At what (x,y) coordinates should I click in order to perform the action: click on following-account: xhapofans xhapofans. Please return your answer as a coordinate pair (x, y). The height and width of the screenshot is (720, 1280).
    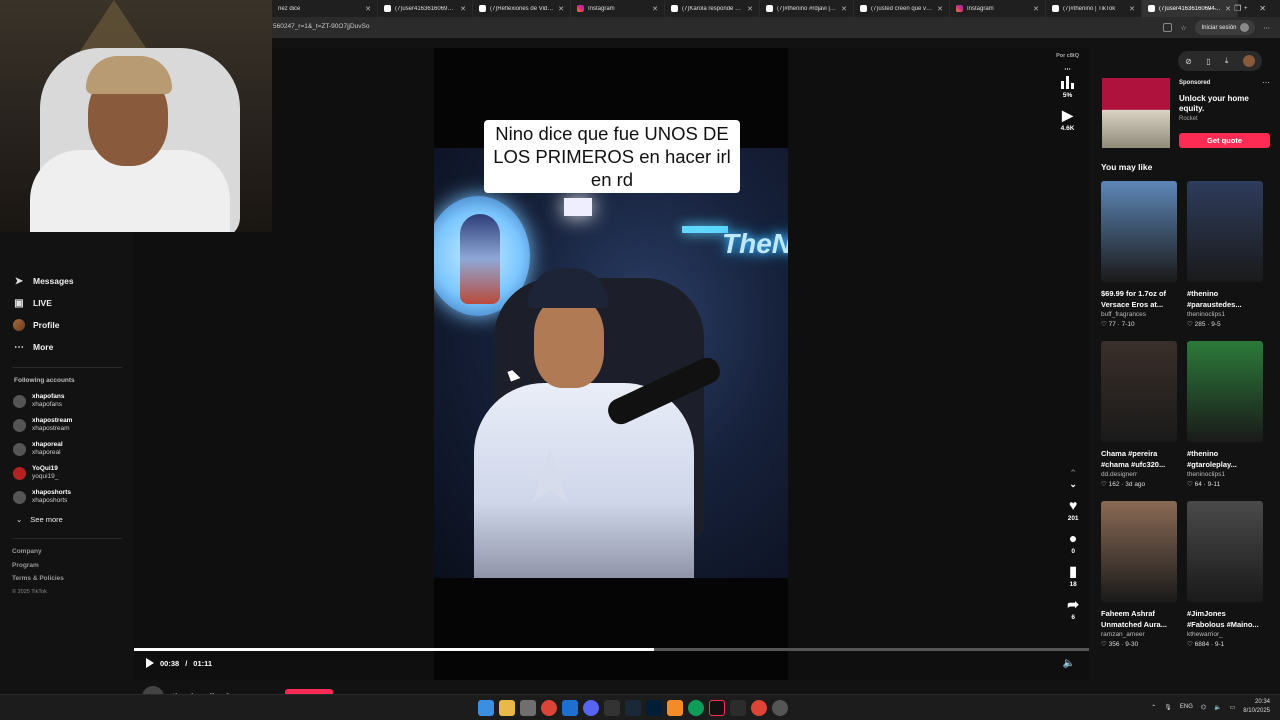
    Looking at the image, I should click on (67, 401).